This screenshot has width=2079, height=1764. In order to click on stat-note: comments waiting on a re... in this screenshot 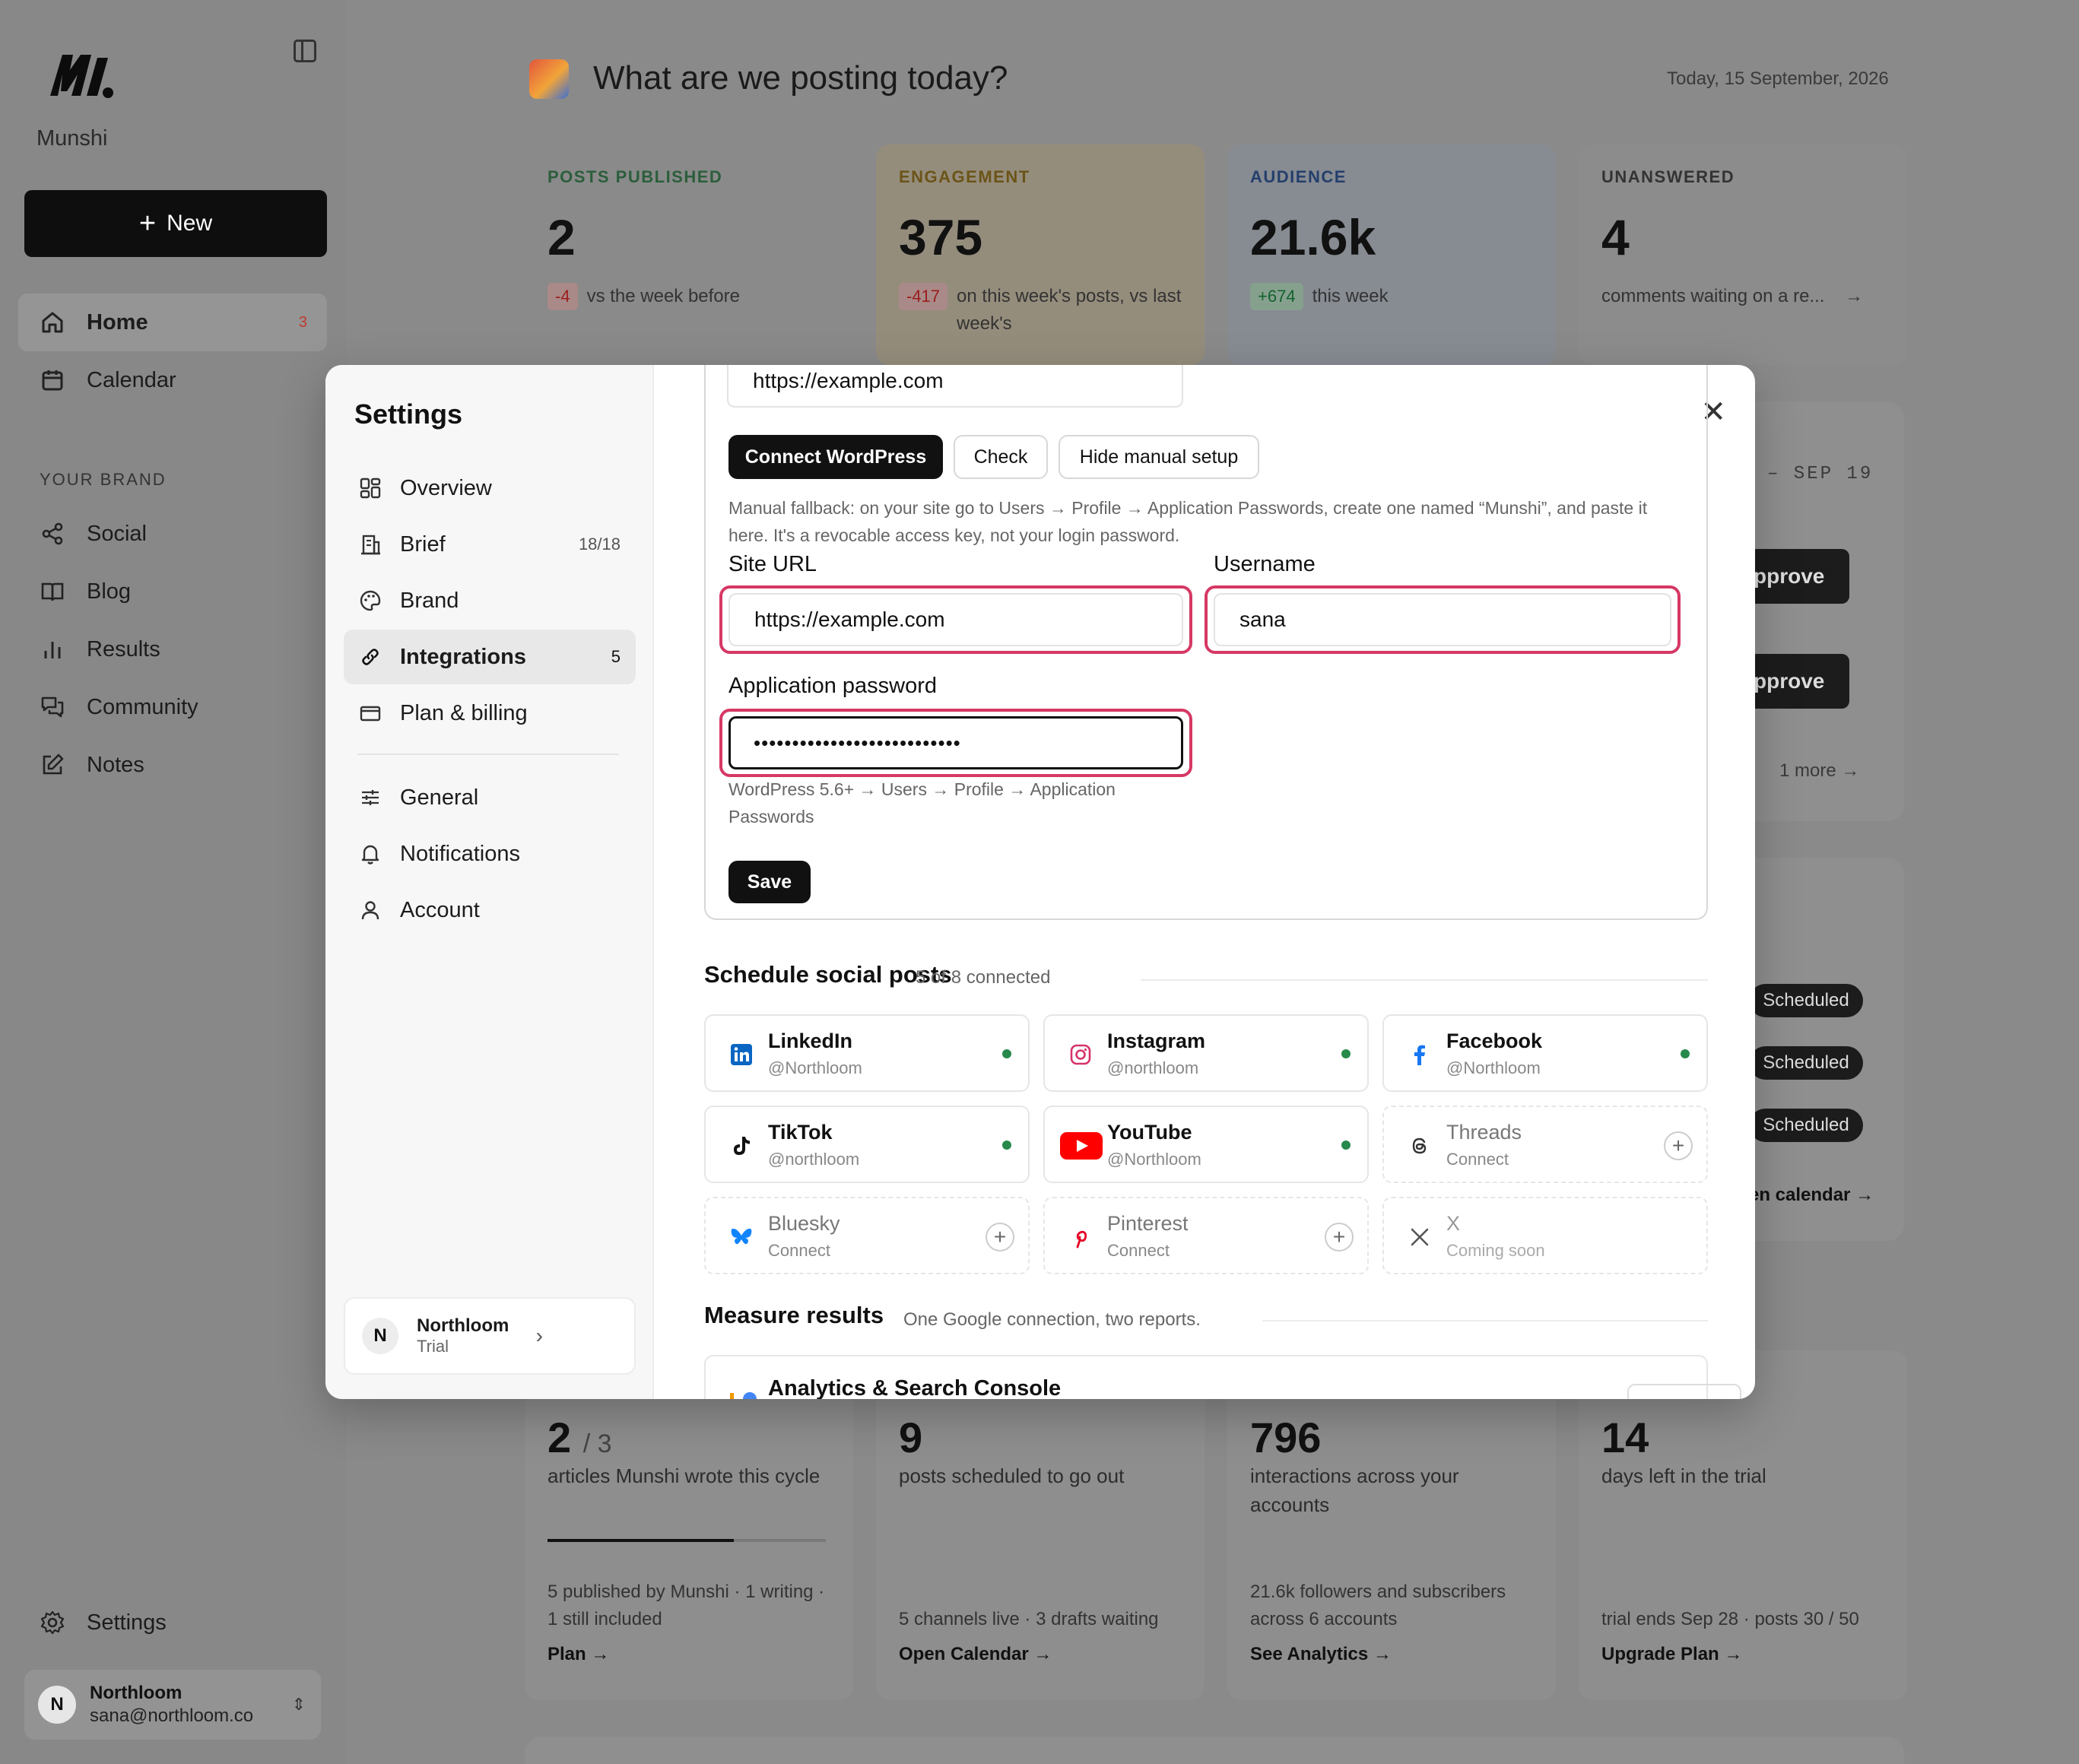, I will do `click(1713, 296)`.